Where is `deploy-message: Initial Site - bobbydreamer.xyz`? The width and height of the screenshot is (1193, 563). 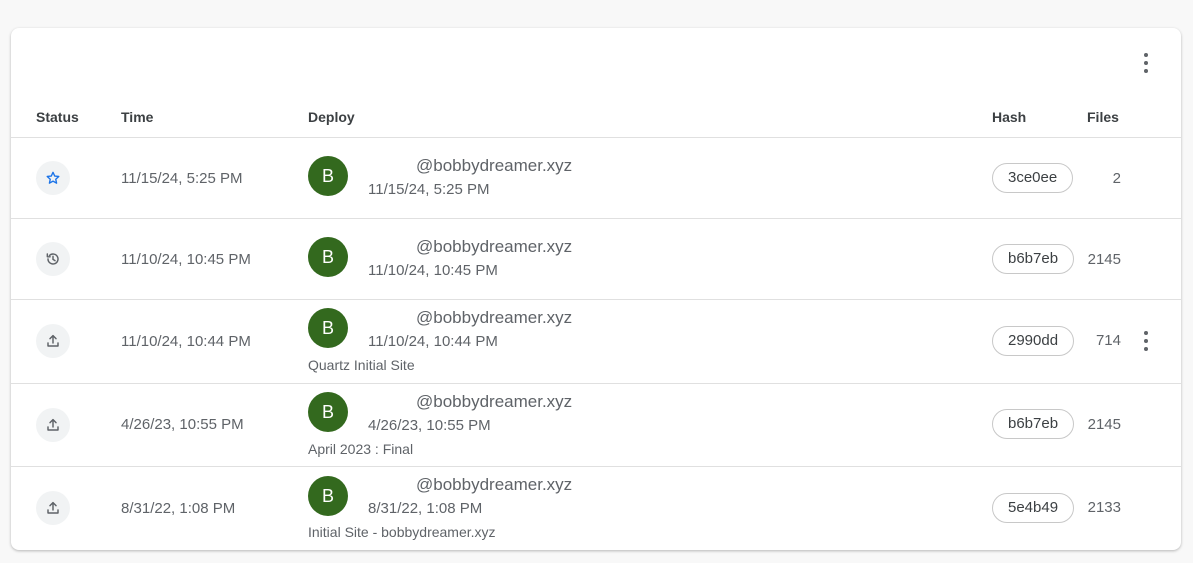 deploy-message: Initial Site - bobbydreamer.xyz is located at coordinates (402, 532).